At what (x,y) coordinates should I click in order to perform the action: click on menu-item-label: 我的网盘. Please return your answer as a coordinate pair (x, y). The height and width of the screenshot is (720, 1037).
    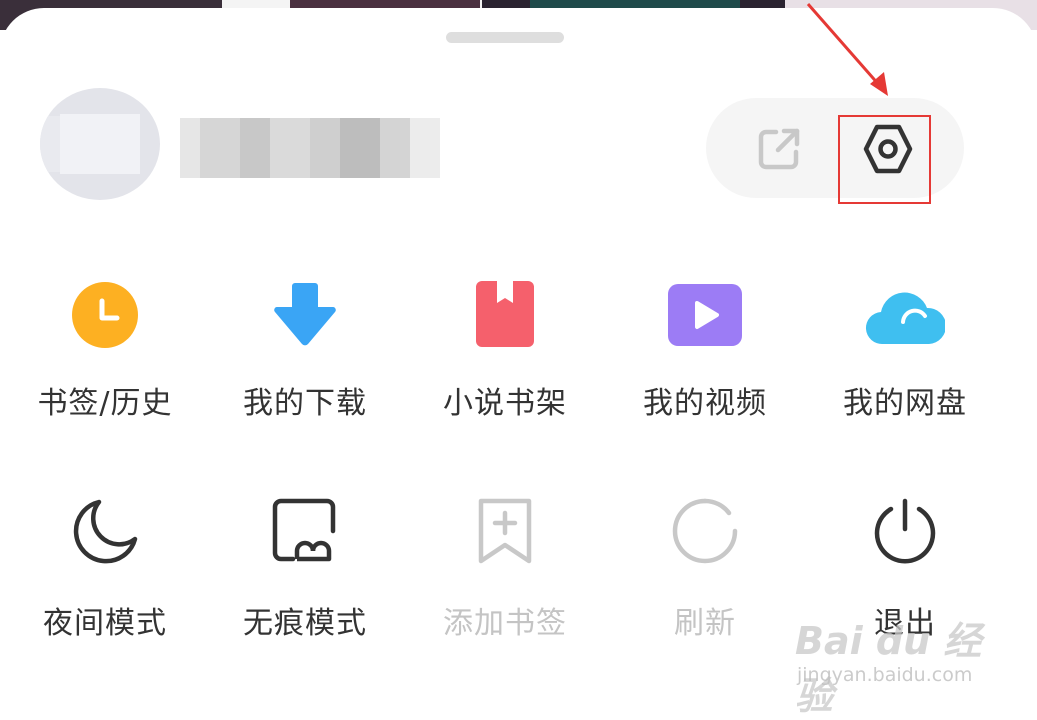
    Looking at the image, I should click on (905, 403).